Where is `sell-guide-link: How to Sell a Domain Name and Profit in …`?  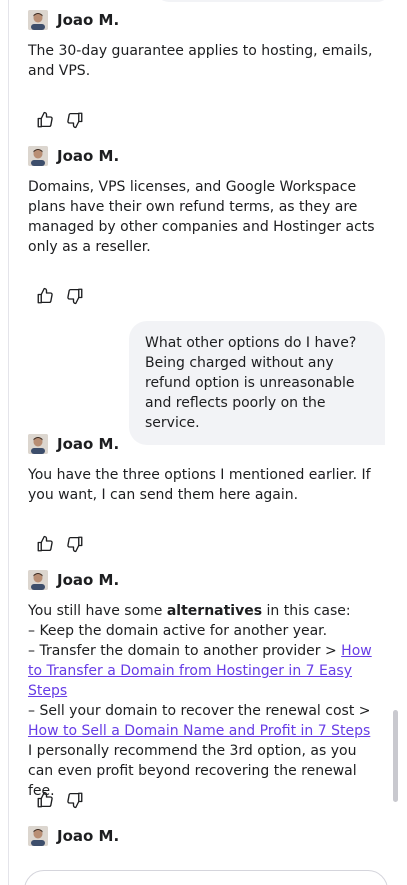 sell-guide-link: How to Sell a Domain Name and Profit in … is located at coordinates (199, 731).